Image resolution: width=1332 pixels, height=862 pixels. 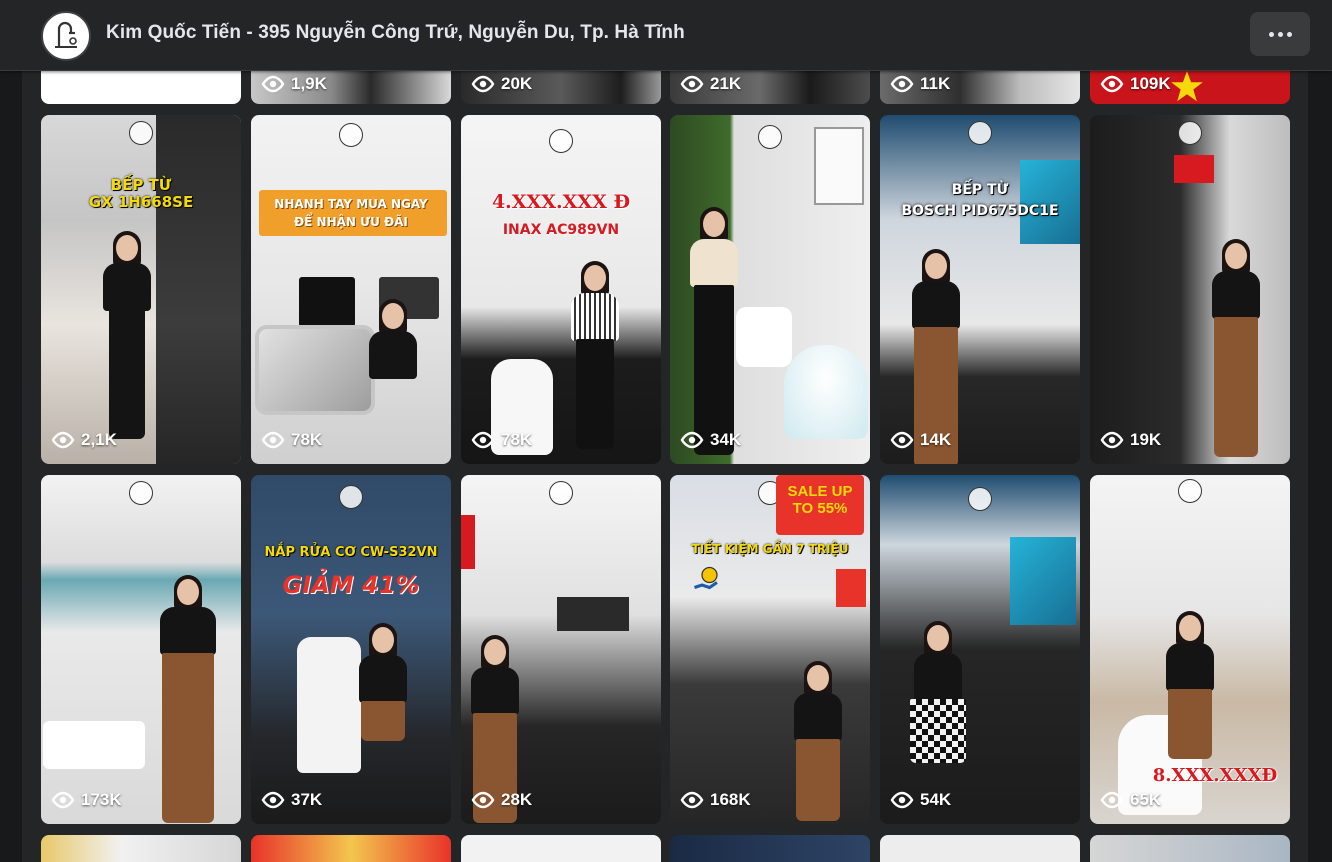 What do you see at coordinates (706, 578) in the screenshot?
I see `money-hand-icon` at bounding box center [706, 578].